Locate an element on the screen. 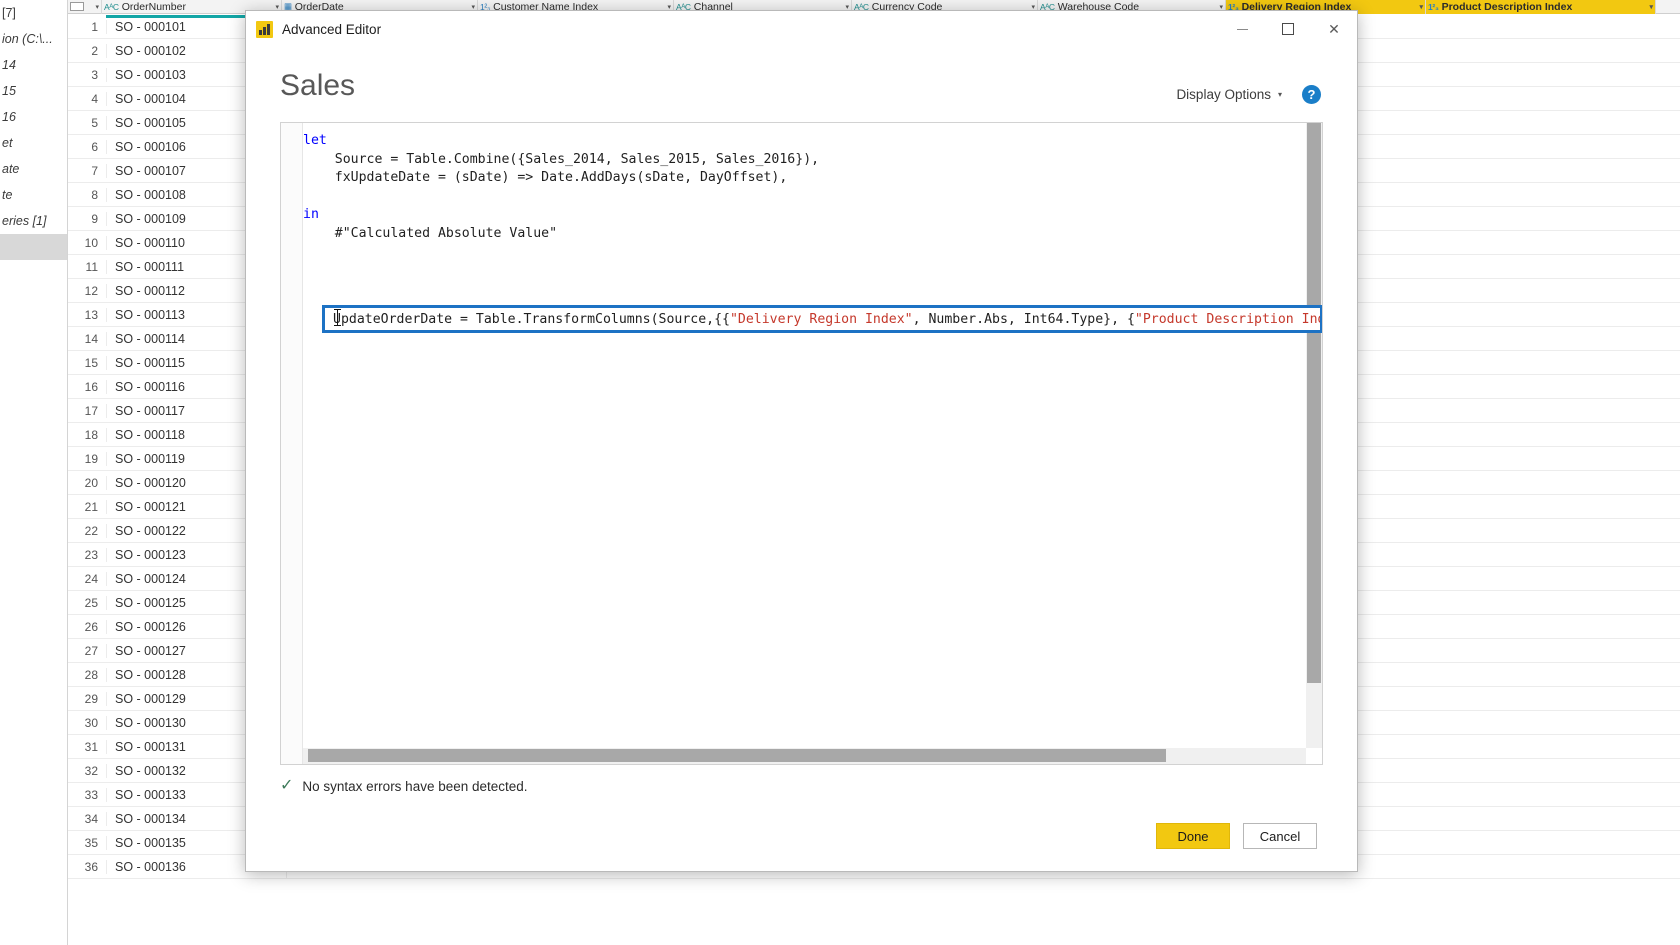  syntax-status-text: No syntax errors have been detected. is located at coordinates (415, 786).